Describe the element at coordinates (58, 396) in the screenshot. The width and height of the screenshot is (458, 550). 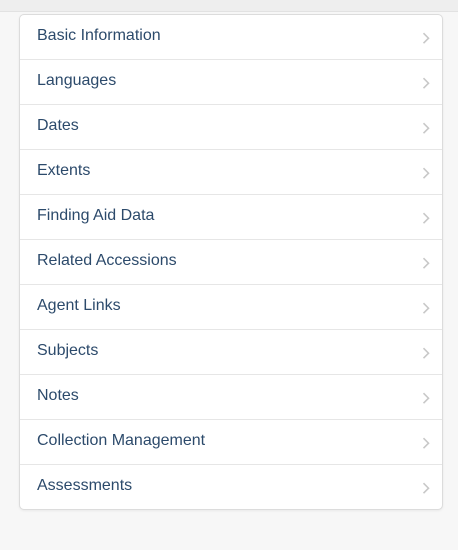
I see `sidebar-item-label: Notes` at that location.